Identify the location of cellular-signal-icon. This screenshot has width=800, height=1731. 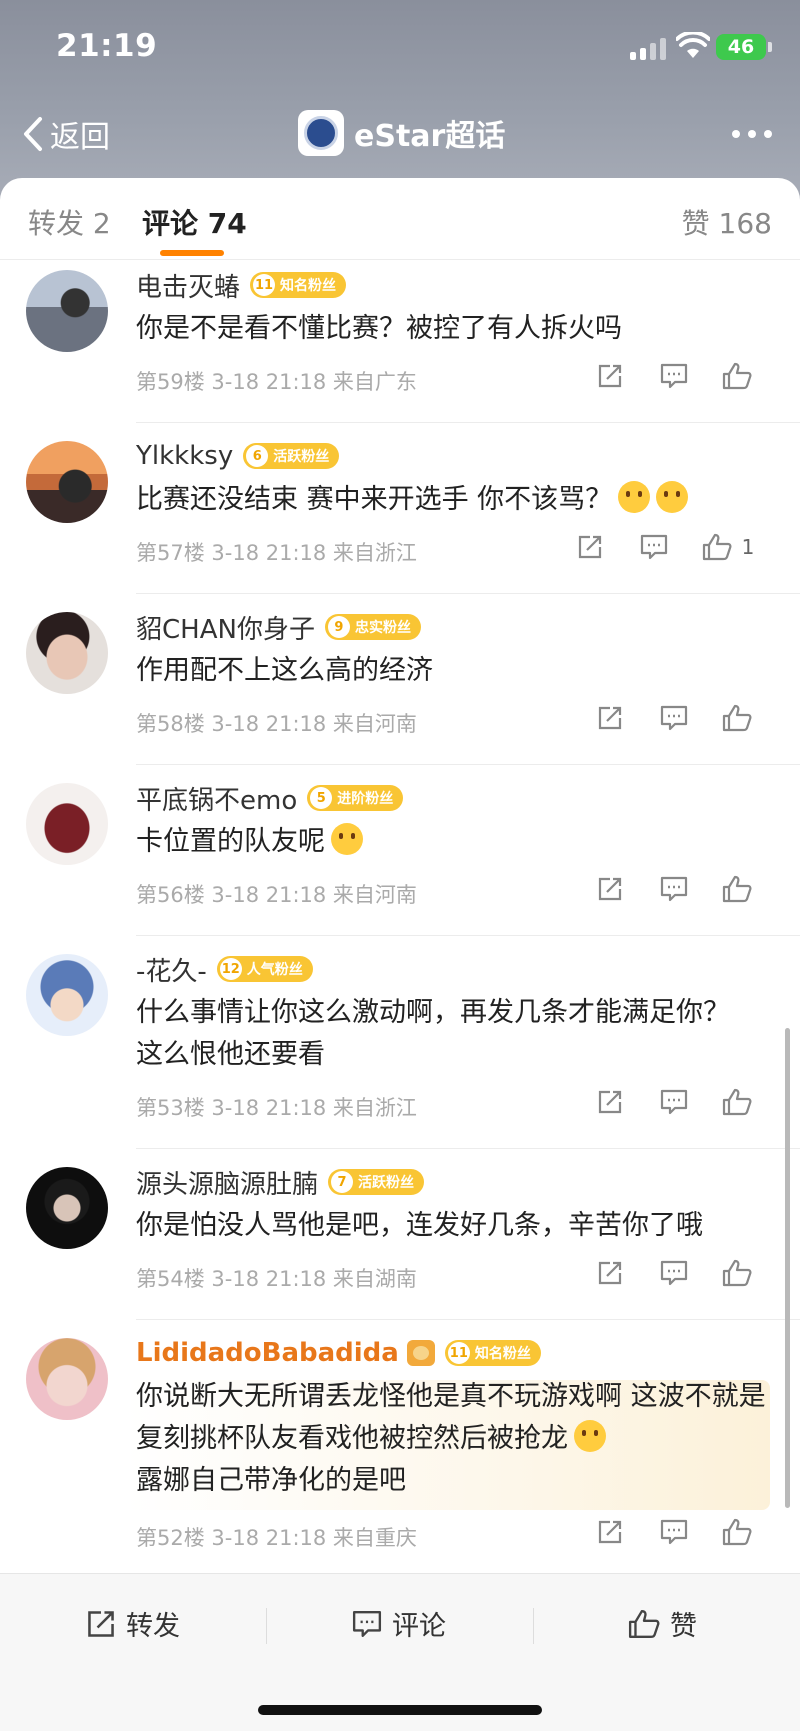
(648, 48).